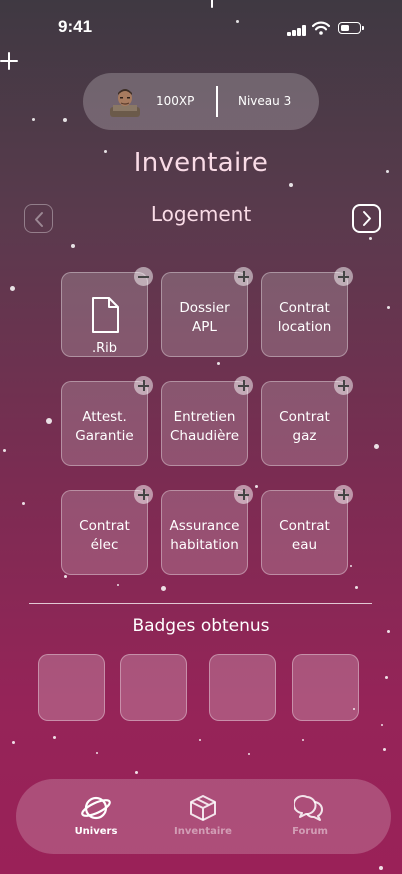 The image size is (402, 874). I want to click on profile-pill: 100XP Niveau 3, so click(201, 101).